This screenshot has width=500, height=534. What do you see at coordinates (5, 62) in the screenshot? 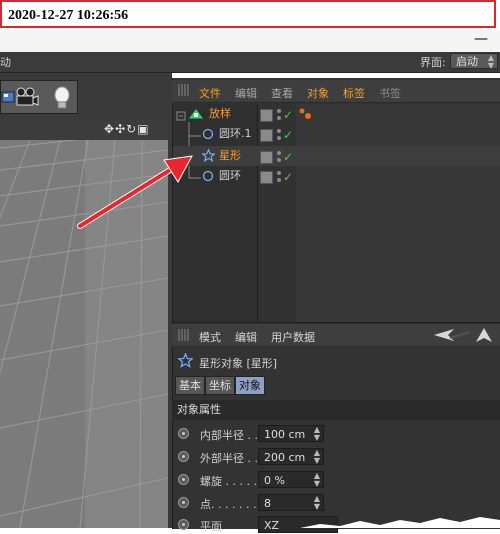
I see `menu-item-partial: 动` at bounding box center [5, 62].